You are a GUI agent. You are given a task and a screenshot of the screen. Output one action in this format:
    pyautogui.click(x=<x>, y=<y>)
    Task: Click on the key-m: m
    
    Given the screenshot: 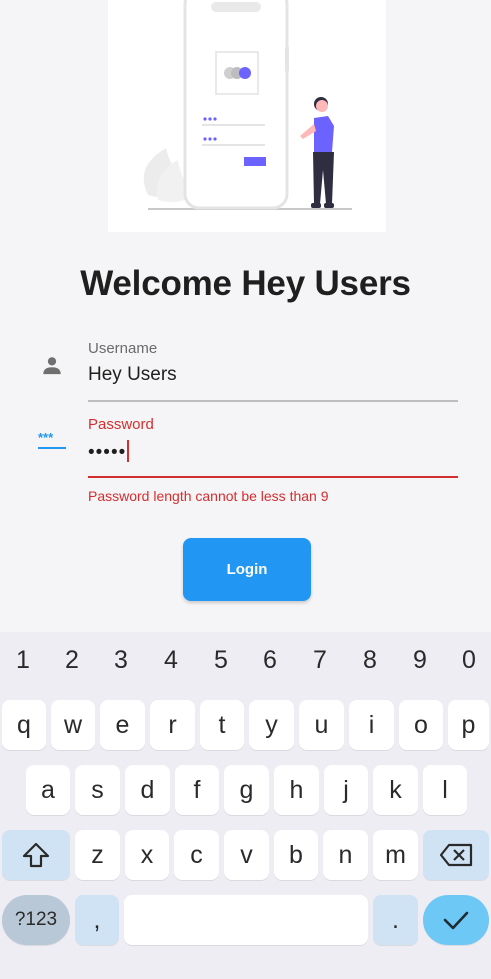 What is the action you would take?
    pyautogui.click(x=395, y=855)
    